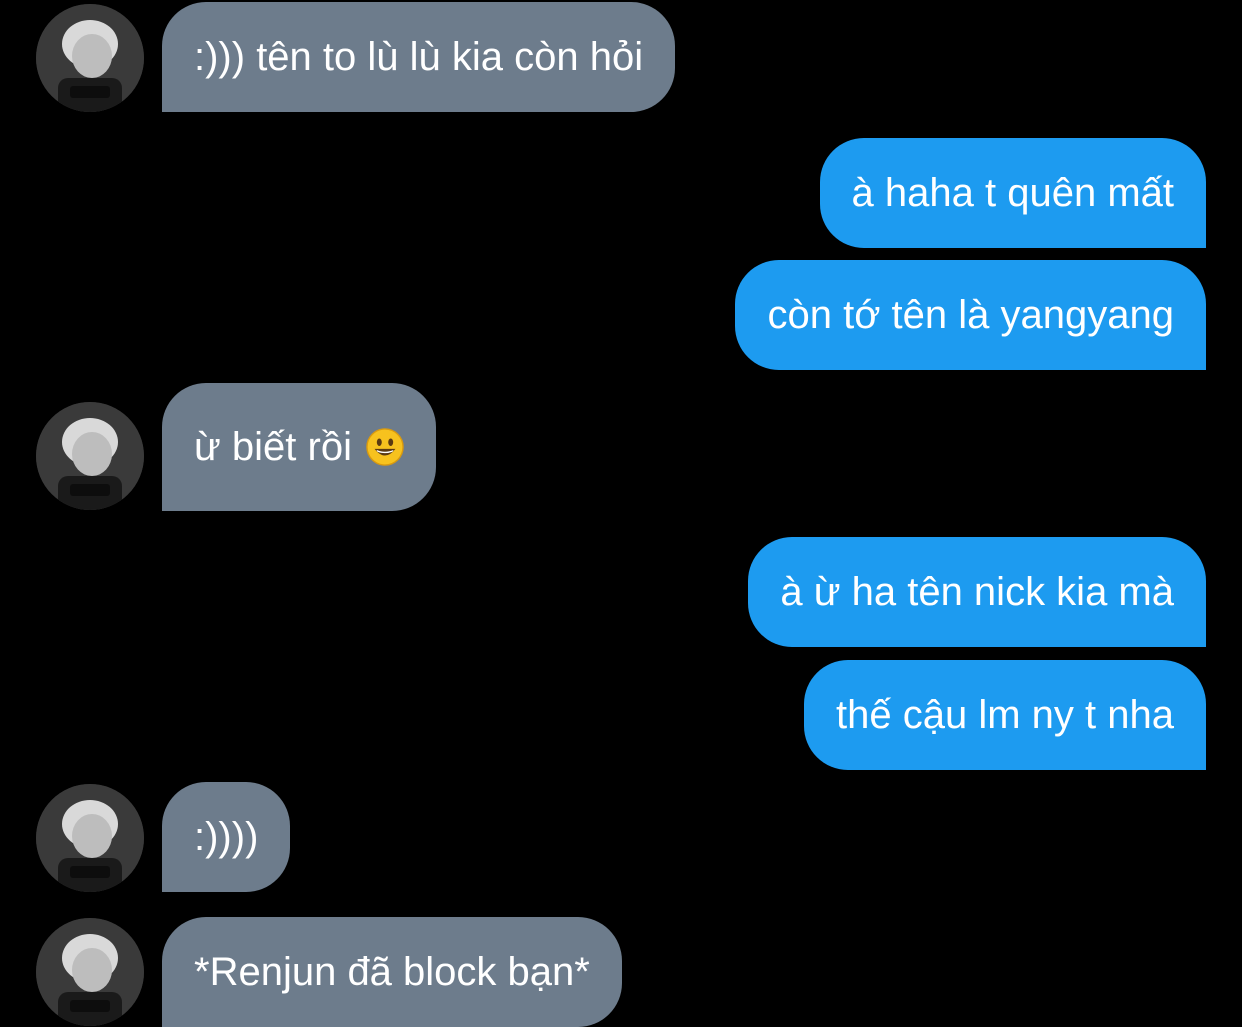  Describe the element at coordinates (385, 447) in the screenshot. I see `grinning-face-emoji-icon` at that location.